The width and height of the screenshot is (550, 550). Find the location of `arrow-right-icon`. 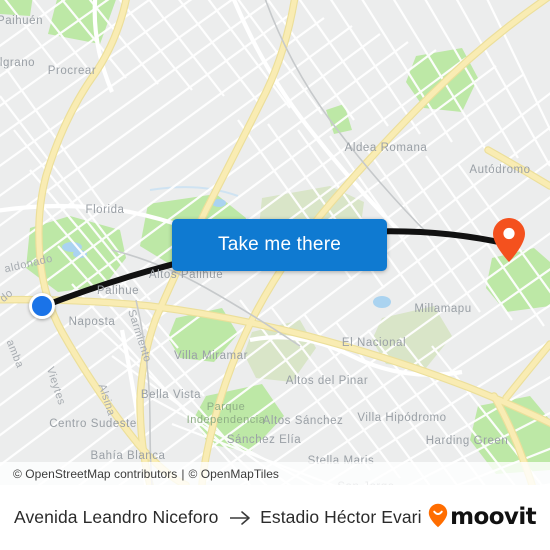

arrow-right-icon is located at coordinates (240, 518).